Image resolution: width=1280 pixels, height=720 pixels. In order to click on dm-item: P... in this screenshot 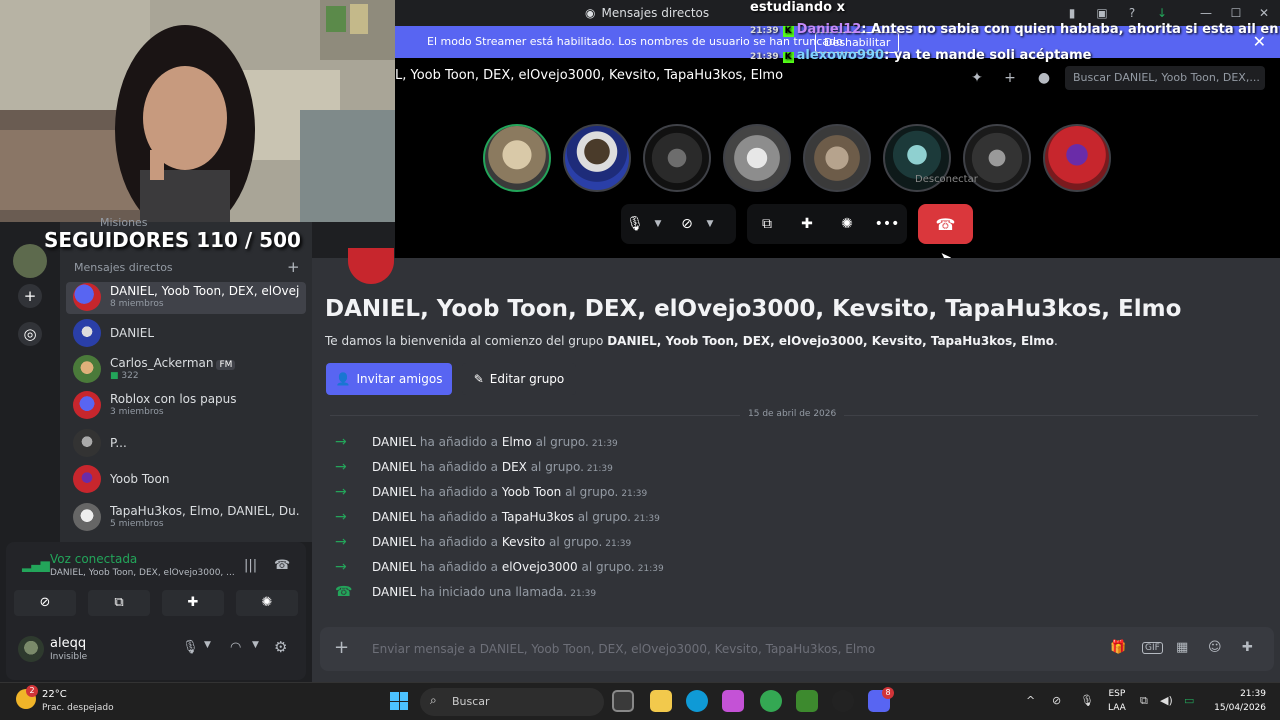, I will do `click(186, 444)`.